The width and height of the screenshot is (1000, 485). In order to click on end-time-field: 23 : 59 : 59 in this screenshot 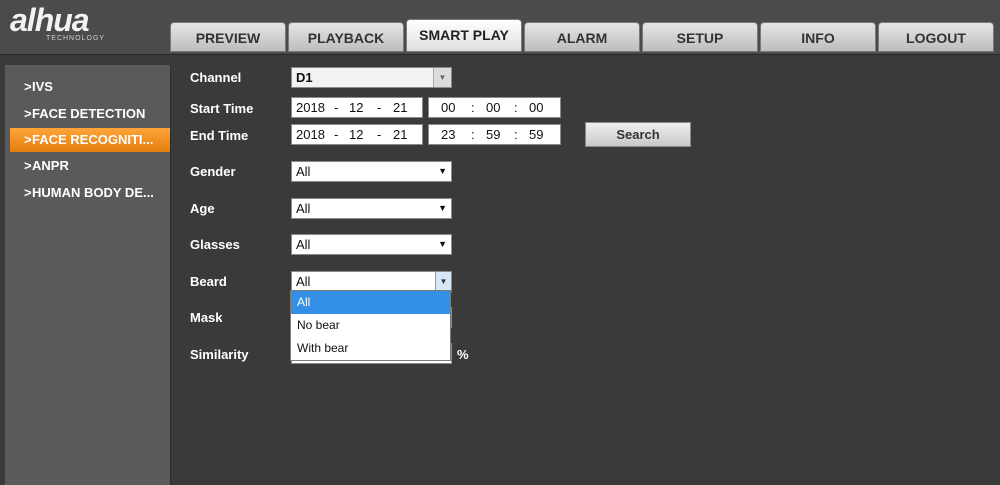, I will do `click(494, 134)`.